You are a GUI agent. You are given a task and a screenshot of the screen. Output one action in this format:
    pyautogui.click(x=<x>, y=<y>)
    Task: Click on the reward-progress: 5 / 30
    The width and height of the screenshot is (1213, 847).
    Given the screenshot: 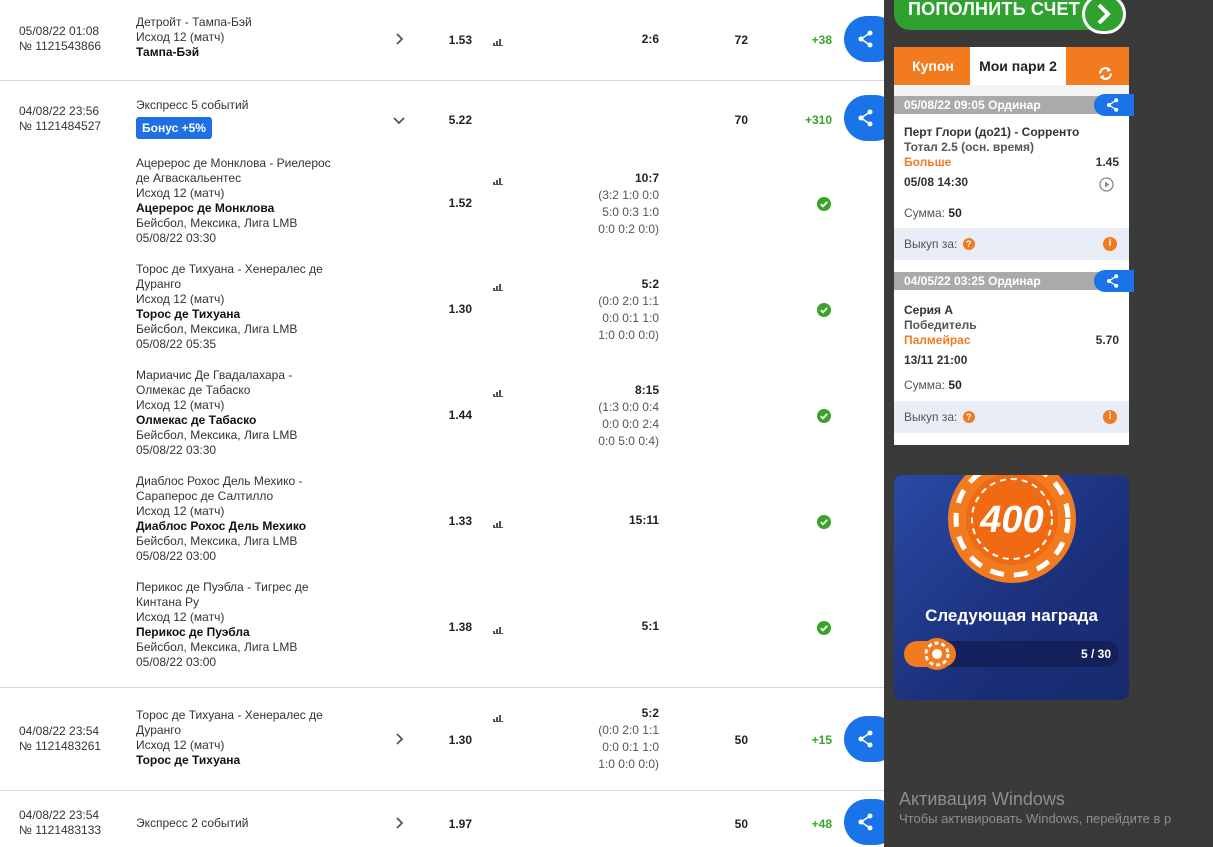 What is the action you would take?
    pyautogui.click(x=1011, y=654)
    